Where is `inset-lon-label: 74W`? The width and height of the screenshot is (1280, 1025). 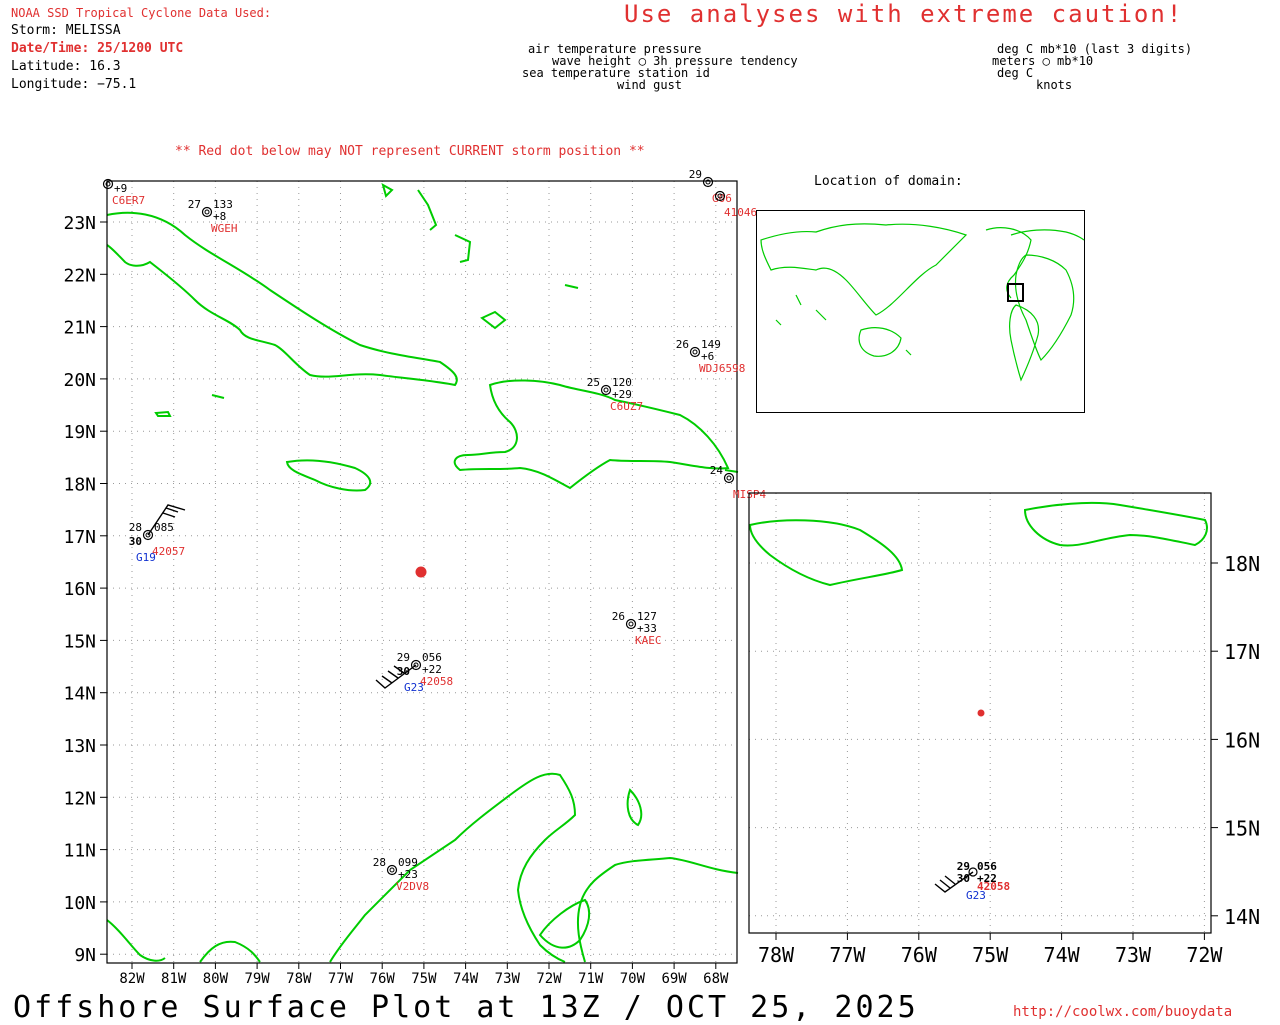
inset-lon-label: 74W is located at coordinates (1062, 955).